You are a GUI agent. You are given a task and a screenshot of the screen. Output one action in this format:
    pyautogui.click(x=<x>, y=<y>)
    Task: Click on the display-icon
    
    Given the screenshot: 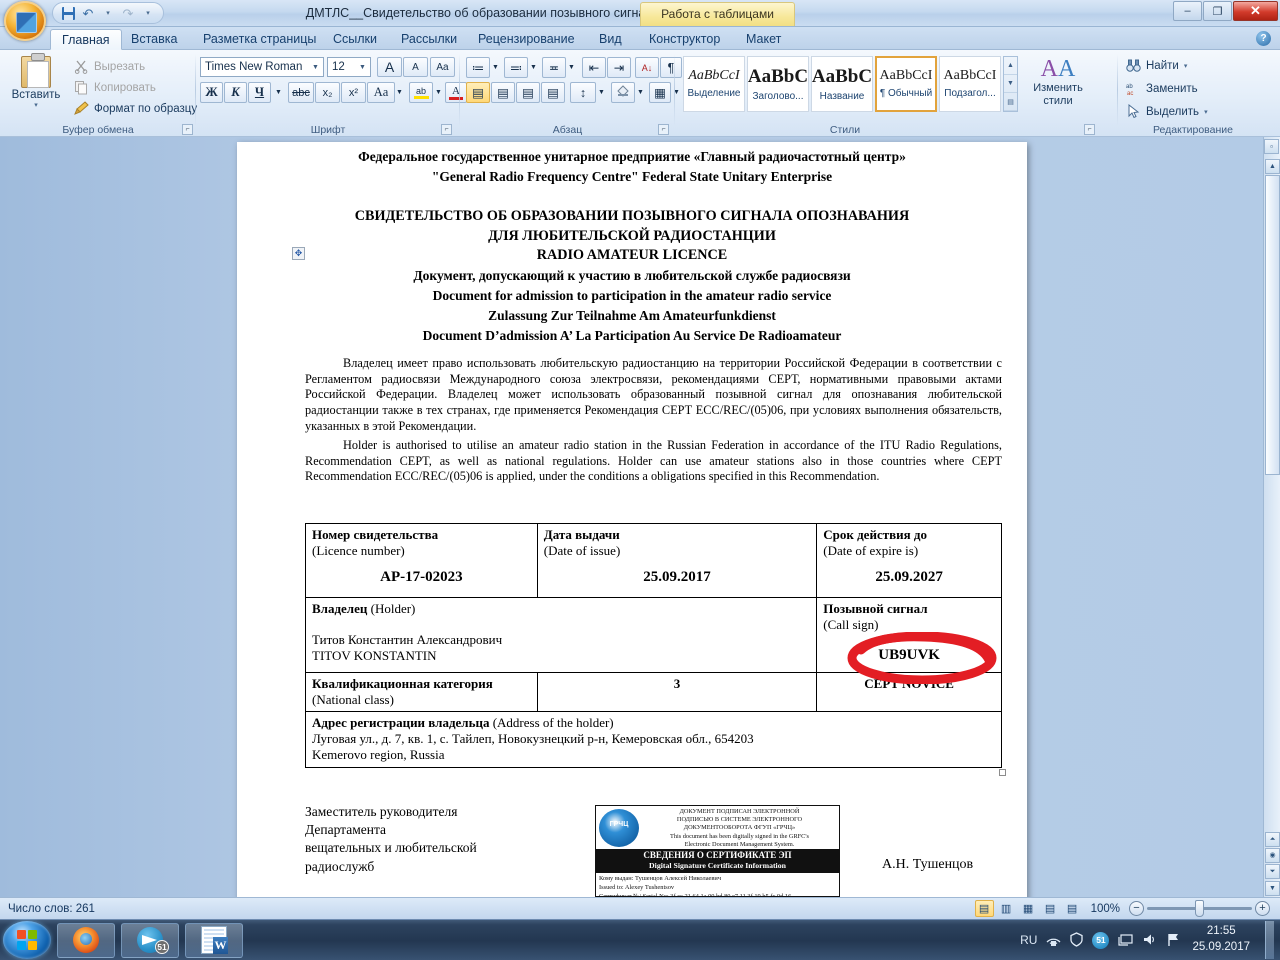 What is the action you would take?
    pyautogui.click(x=1126, y=940)
    